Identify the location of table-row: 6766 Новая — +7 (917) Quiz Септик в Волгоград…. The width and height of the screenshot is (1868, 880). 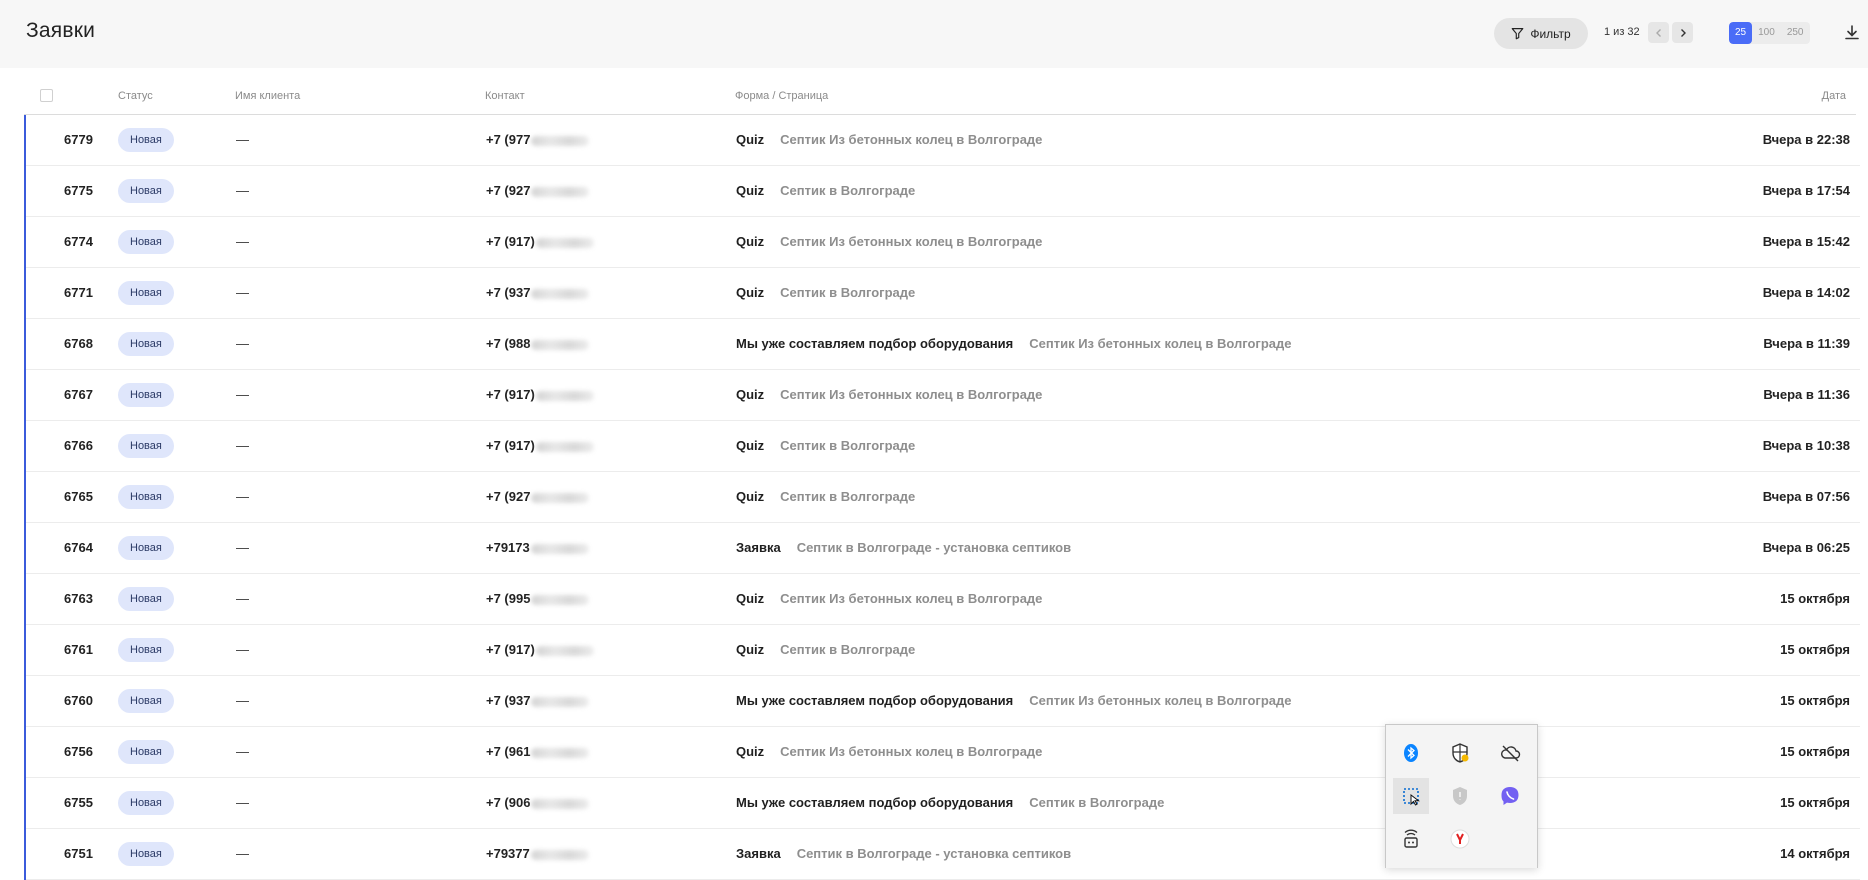
(943, 446).